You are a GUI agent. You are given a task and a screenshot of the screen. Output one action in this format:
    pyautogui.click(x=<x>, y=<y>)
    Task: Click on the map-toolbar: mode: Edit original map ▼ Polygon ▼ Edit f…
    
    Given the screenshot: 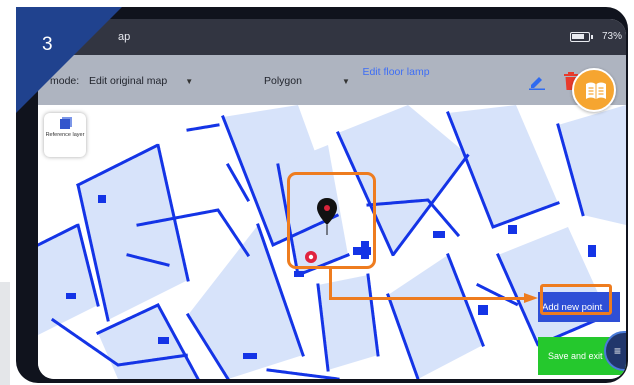 What is the action you would take?
    pyautogui.click(x=332, y=80)
    